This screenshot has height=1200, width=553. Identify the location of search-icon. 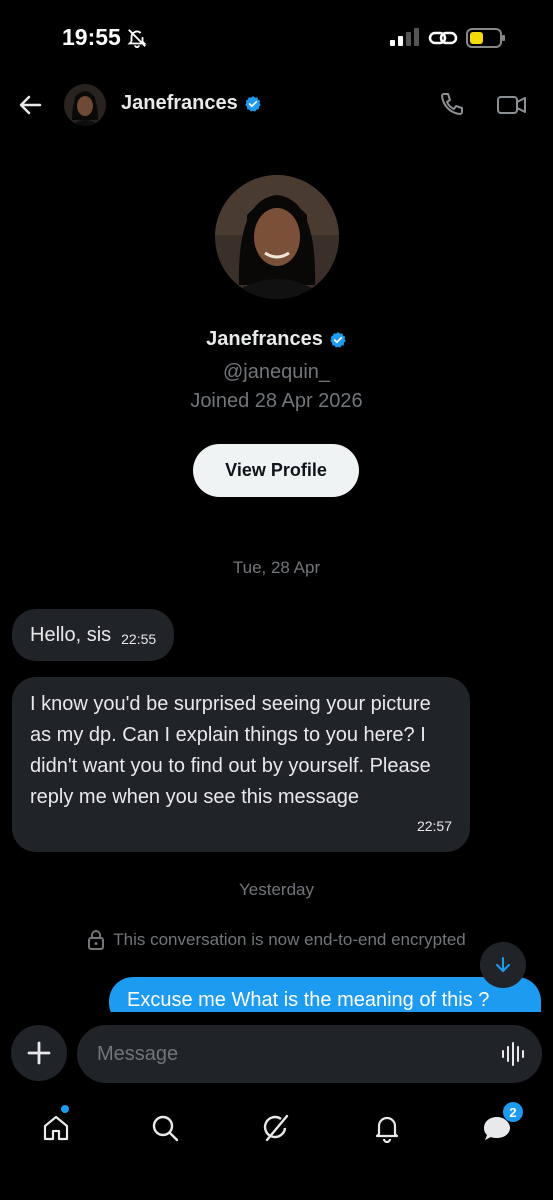
(165, 1128).